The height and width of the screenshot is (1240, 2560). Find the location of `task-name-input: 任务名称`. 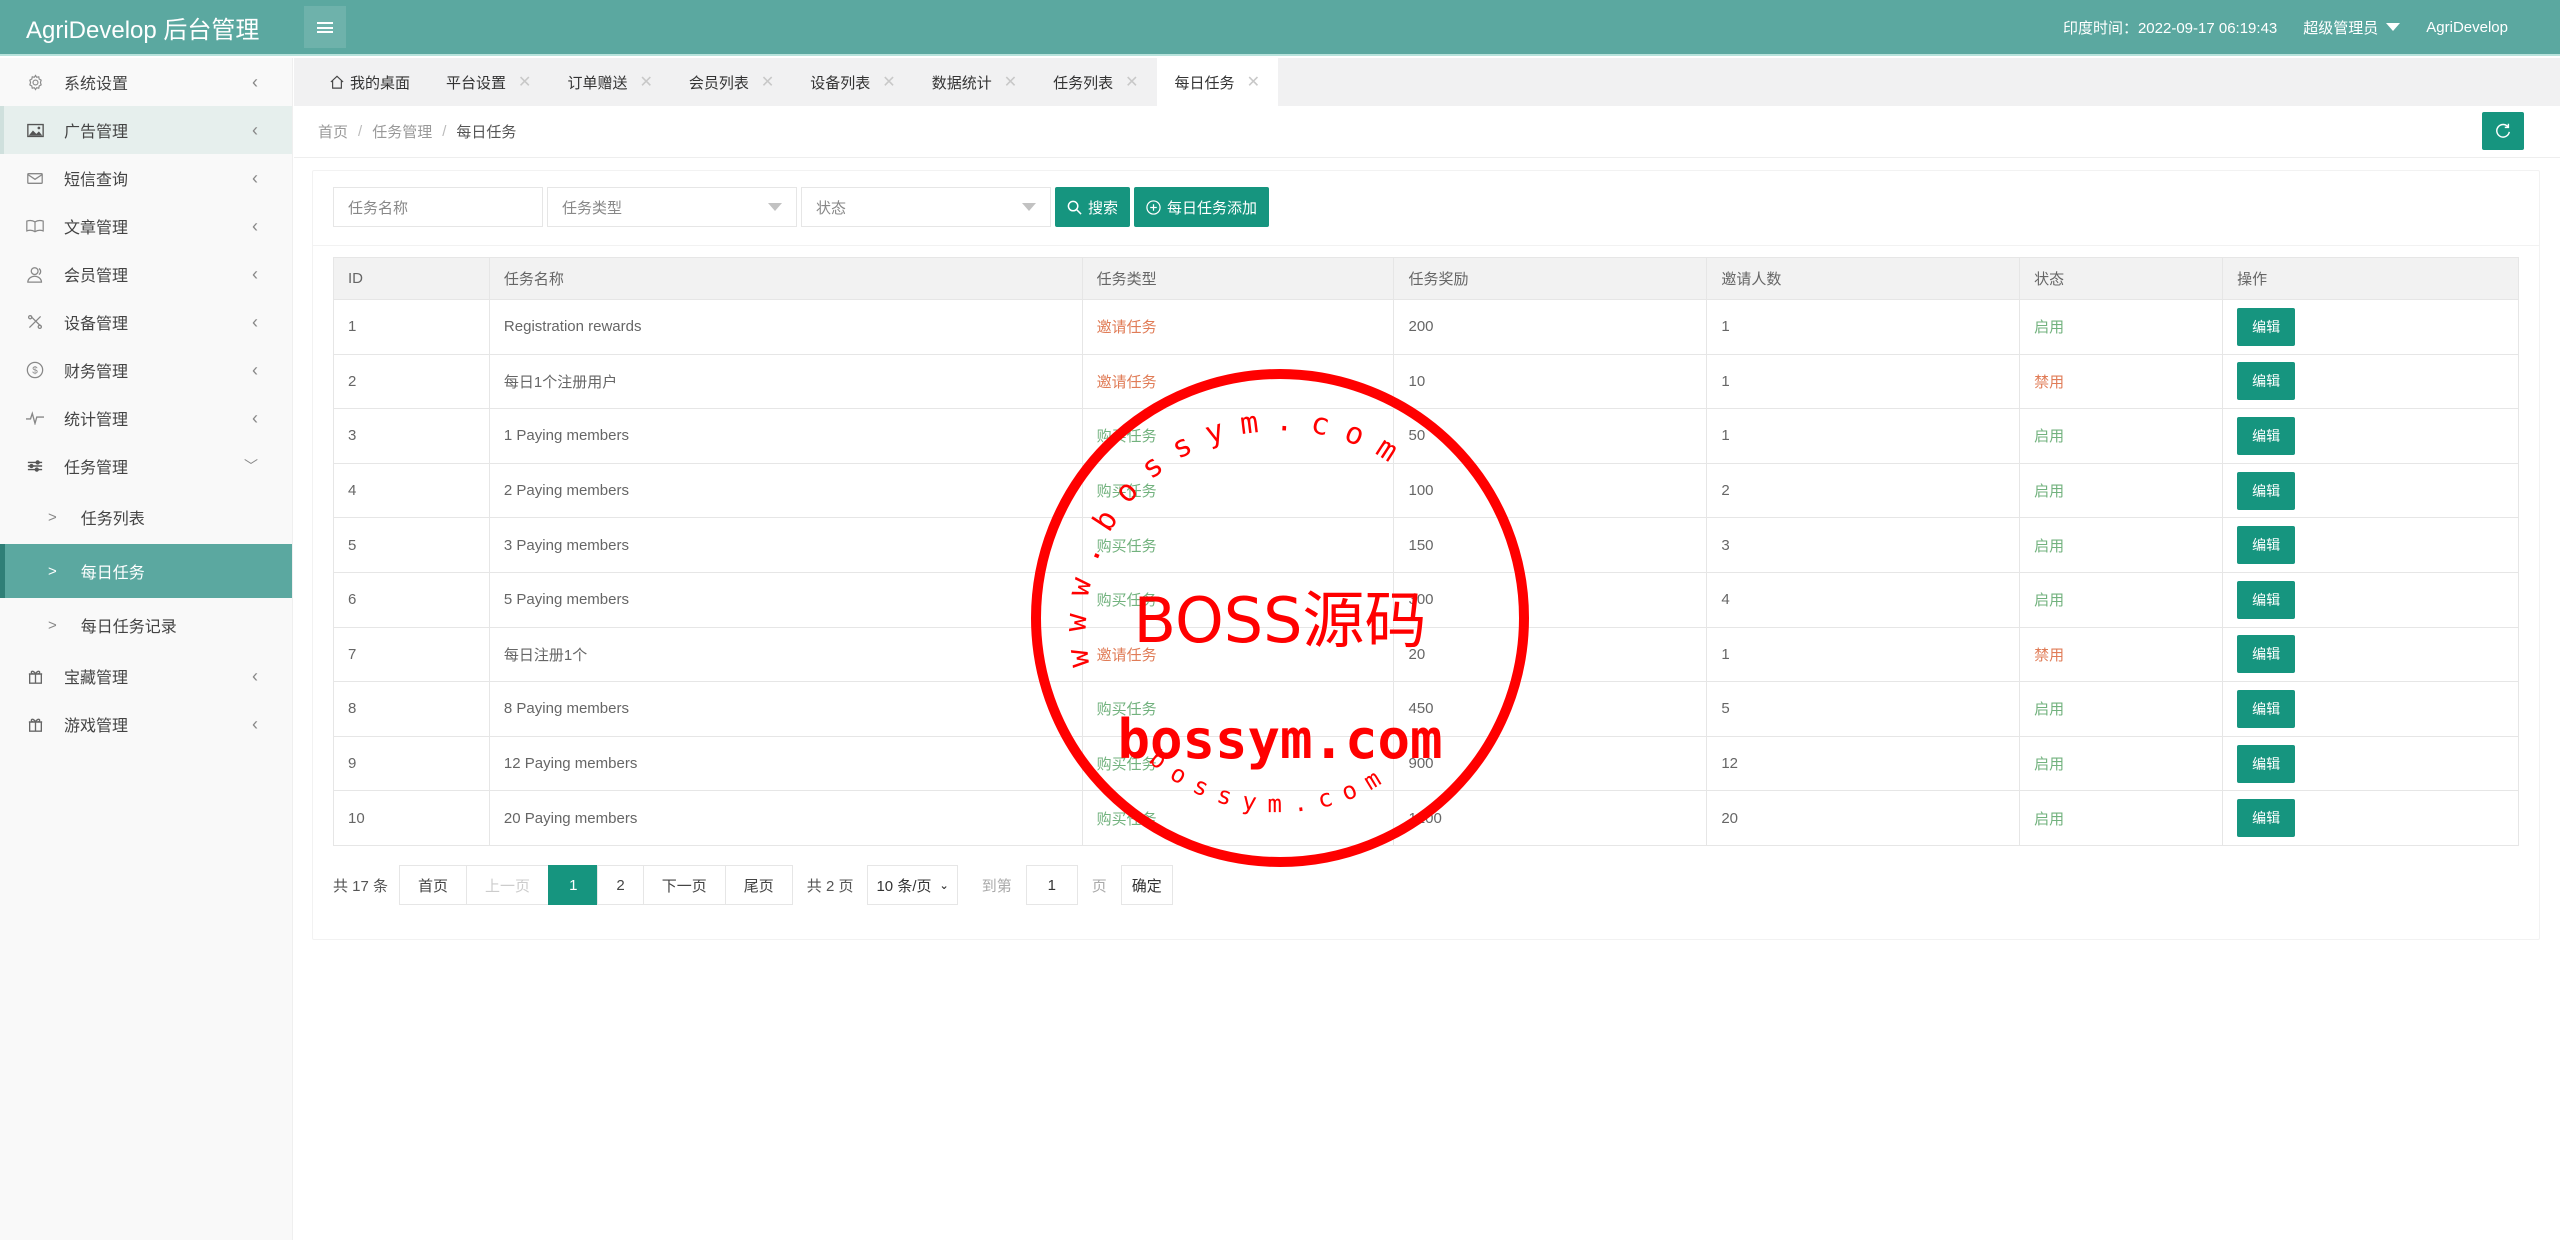

task-name-input: 任务名称 is located at coordinates (438, 207).